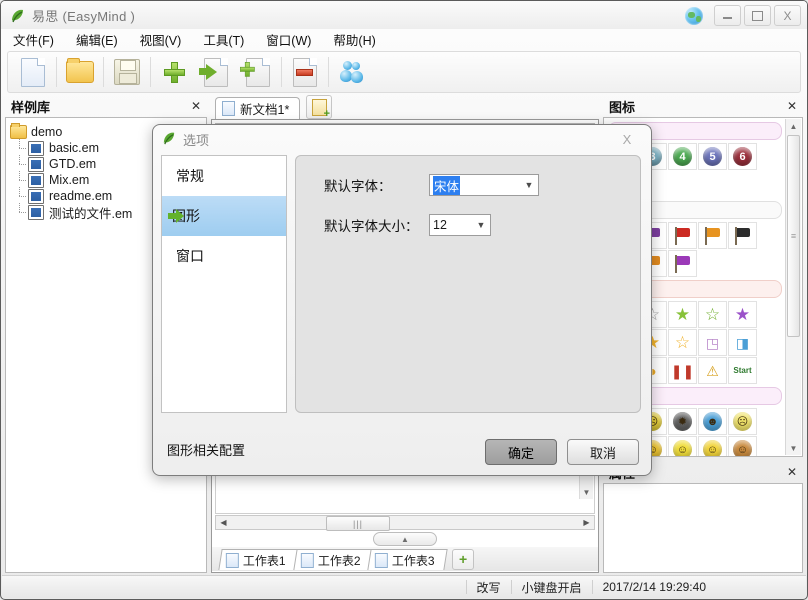 The width and height of the screenshot is (808, 600). Describe the element at coordinates (106, 106) in the screenshot. I see `sample-library-header: 样例库 ✕` at that location.